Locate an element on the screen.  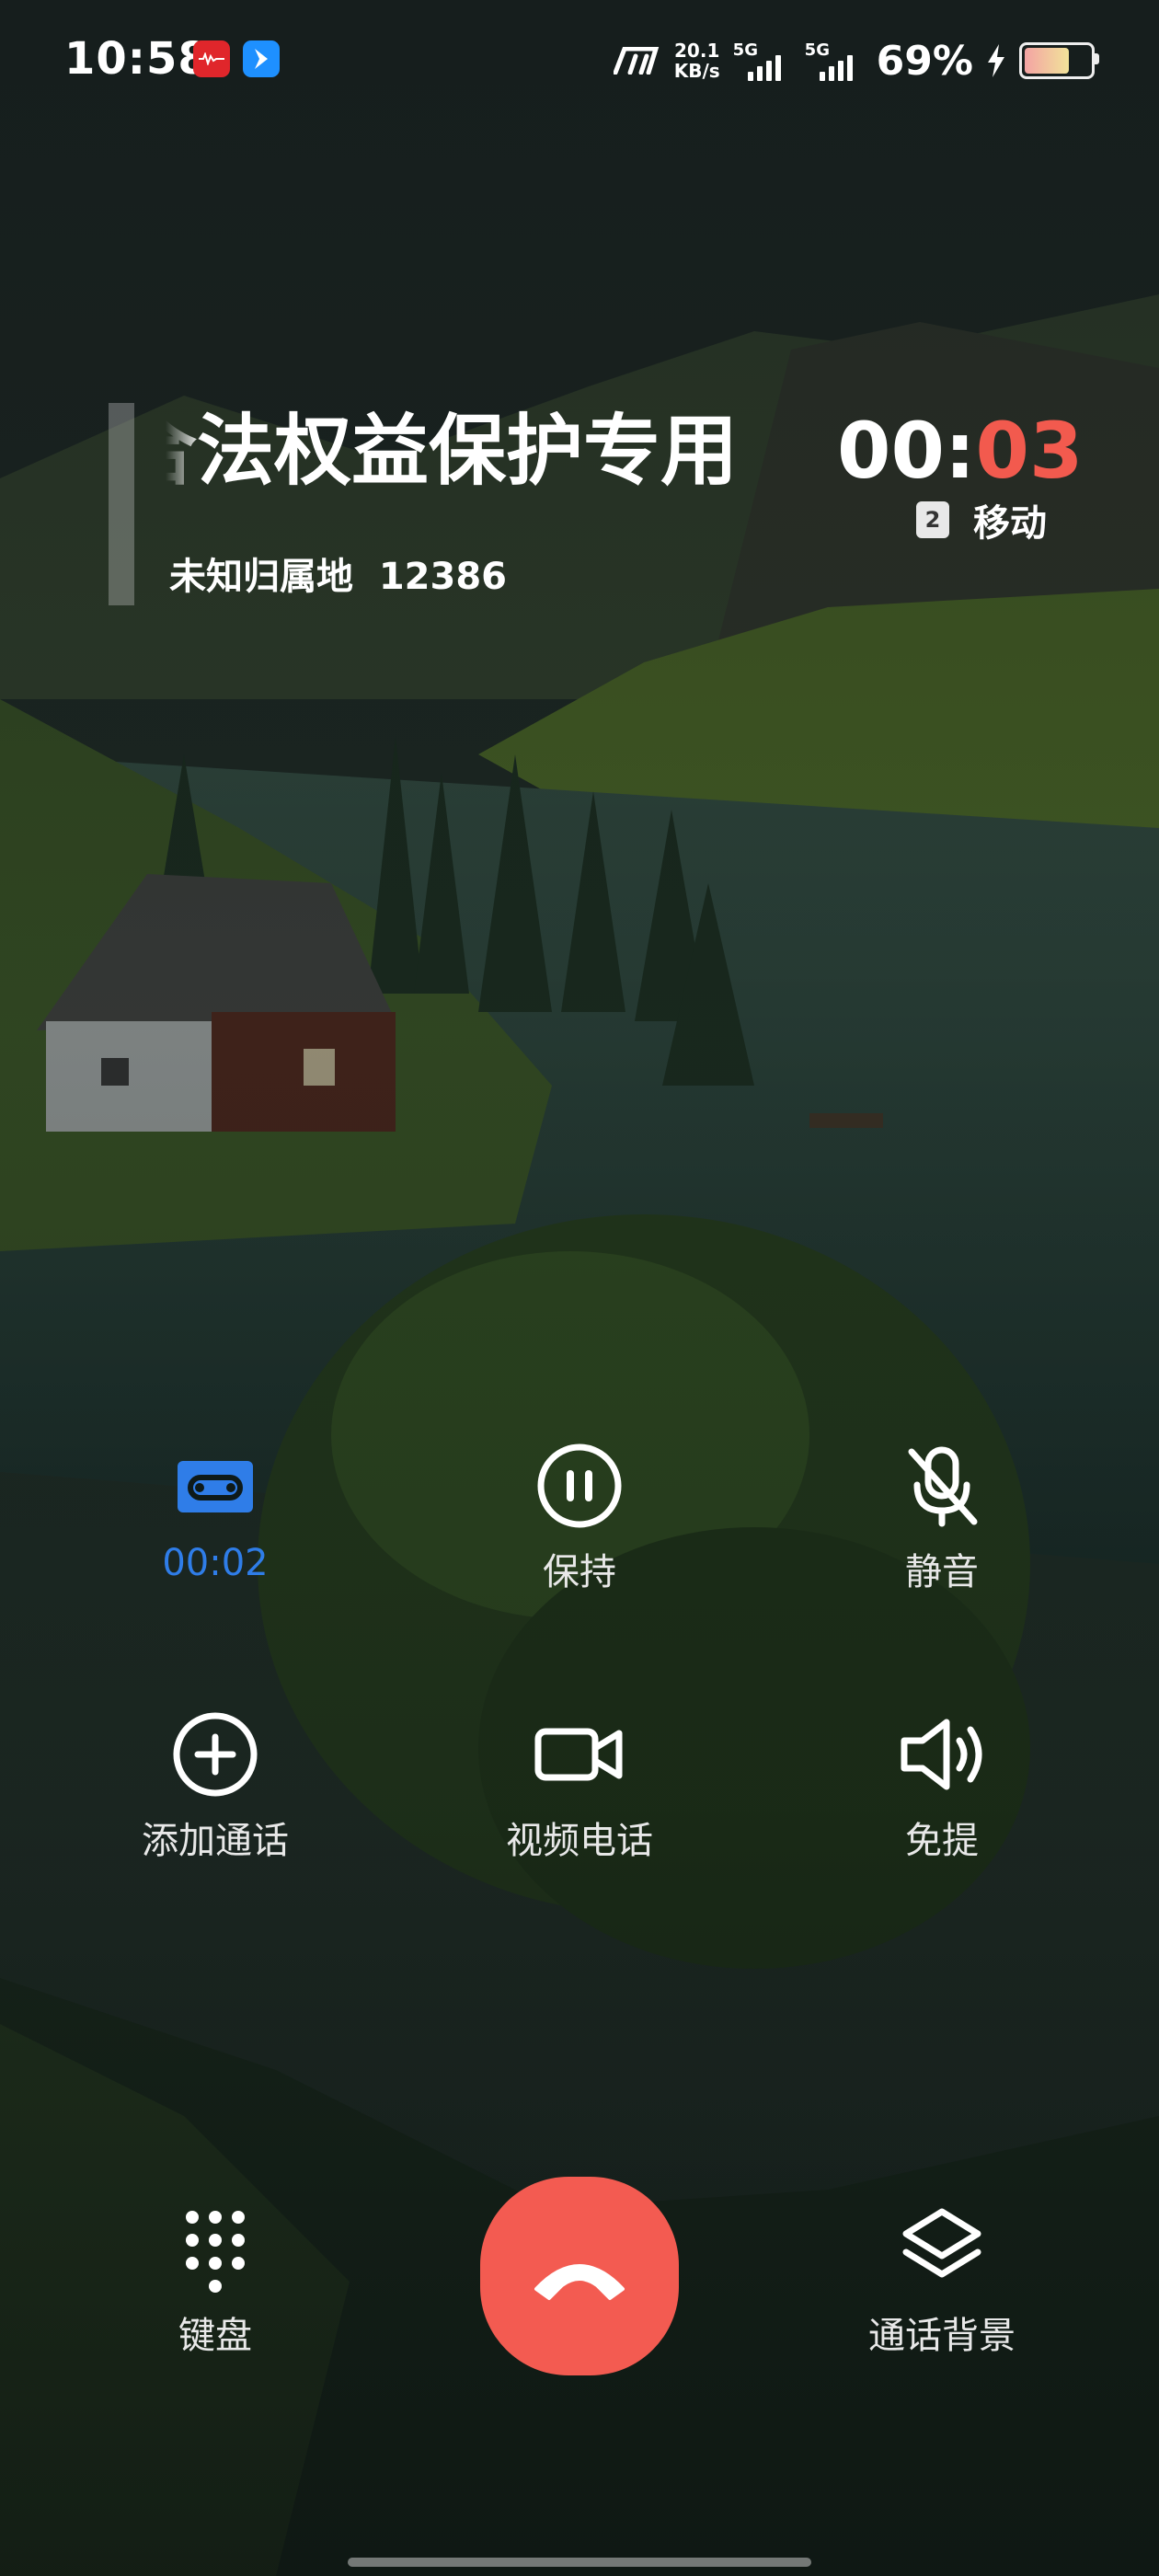
keypad-dots-icon is located at coordinates (215, 2252).